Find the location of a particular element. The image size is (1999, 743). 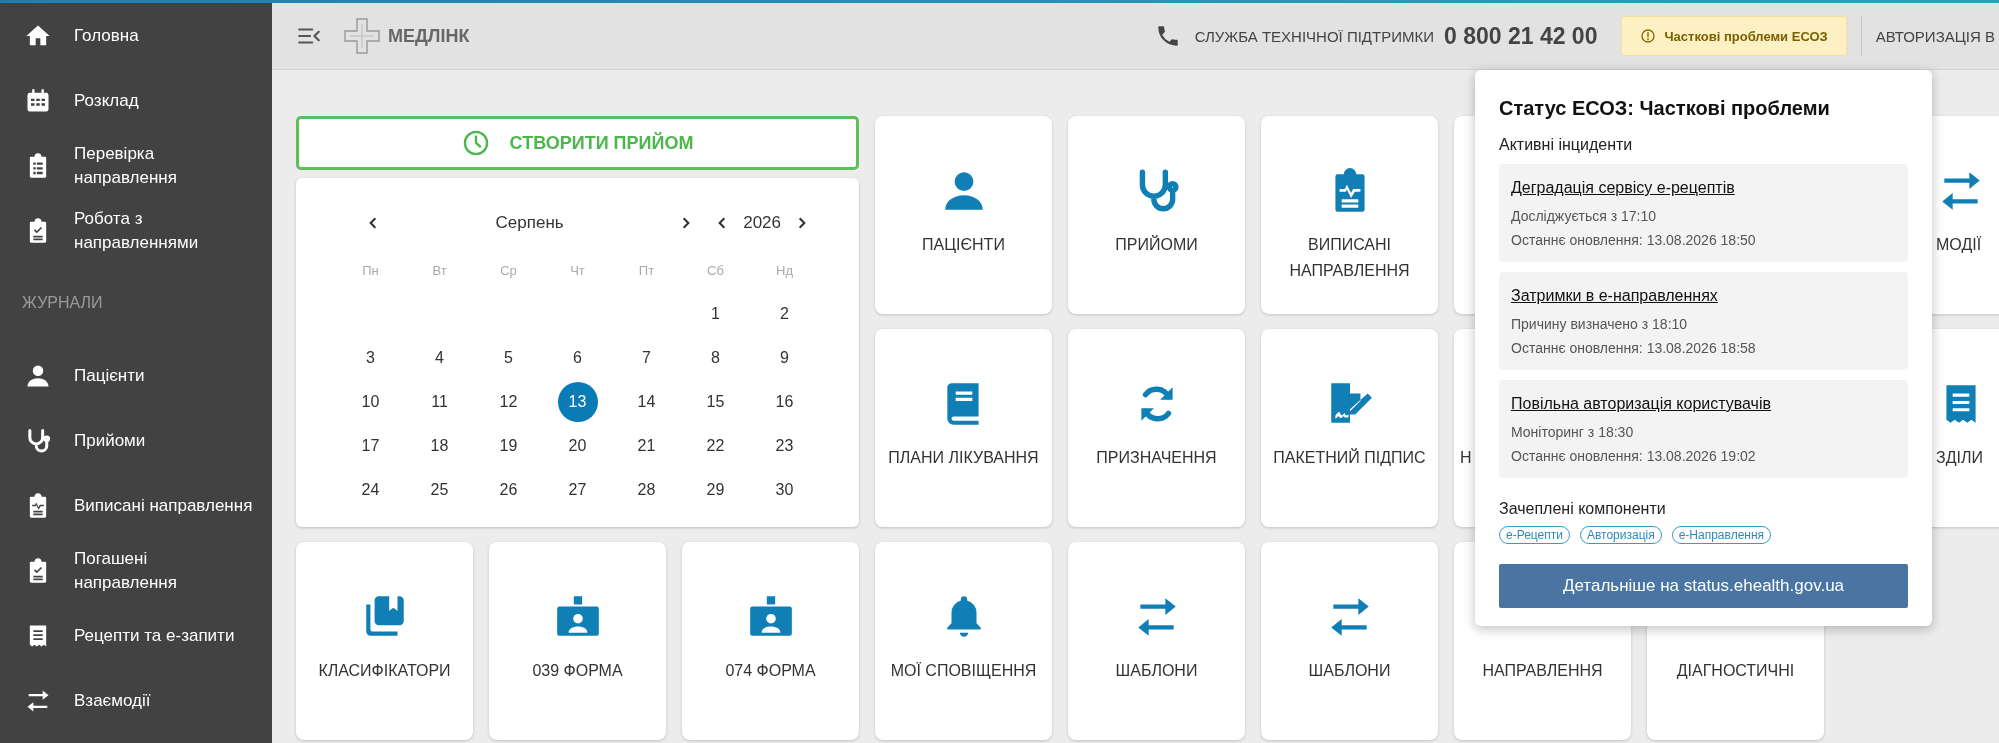

brand-name: МЕДЛІНК is located at coordinates (429, 36).